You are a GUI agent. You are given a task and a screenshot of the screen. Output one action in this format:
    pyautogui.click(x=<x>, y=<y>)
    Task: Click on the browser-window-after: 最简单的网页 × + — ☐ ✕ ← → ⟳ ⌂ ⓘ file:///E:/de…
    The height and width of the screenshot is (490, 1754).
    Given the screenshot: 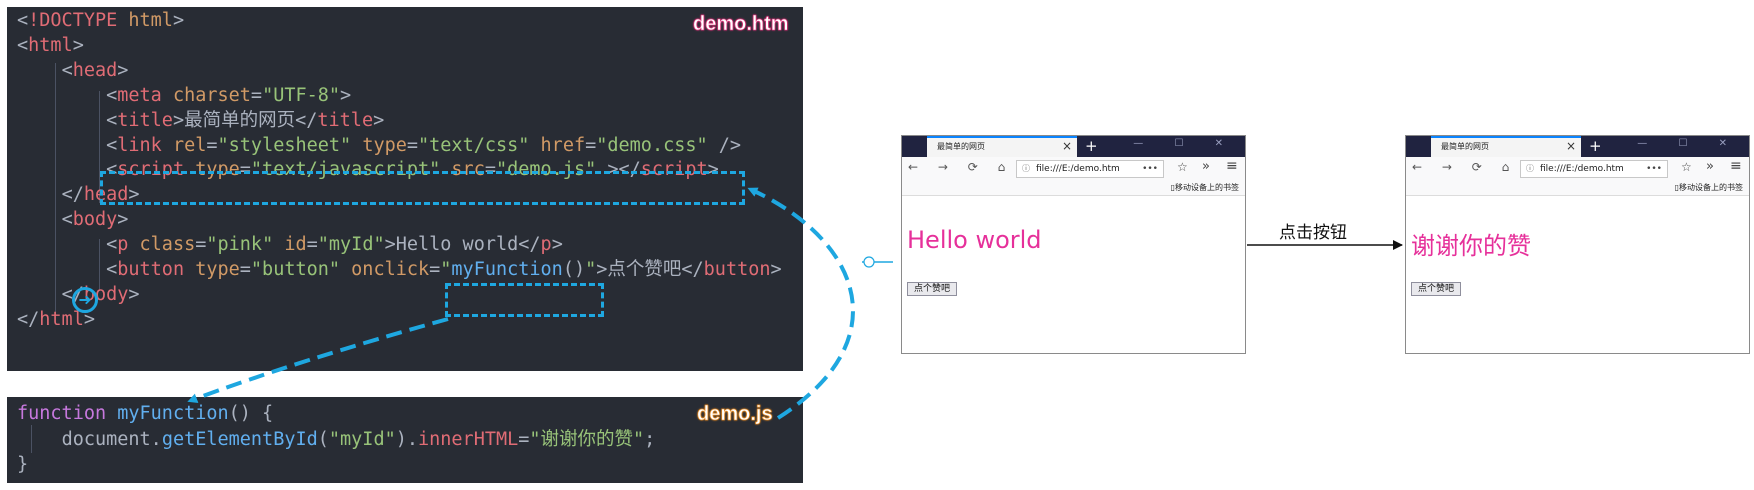 What is the action you would take?
    pyautogui.click(x=1577, y=244)
    